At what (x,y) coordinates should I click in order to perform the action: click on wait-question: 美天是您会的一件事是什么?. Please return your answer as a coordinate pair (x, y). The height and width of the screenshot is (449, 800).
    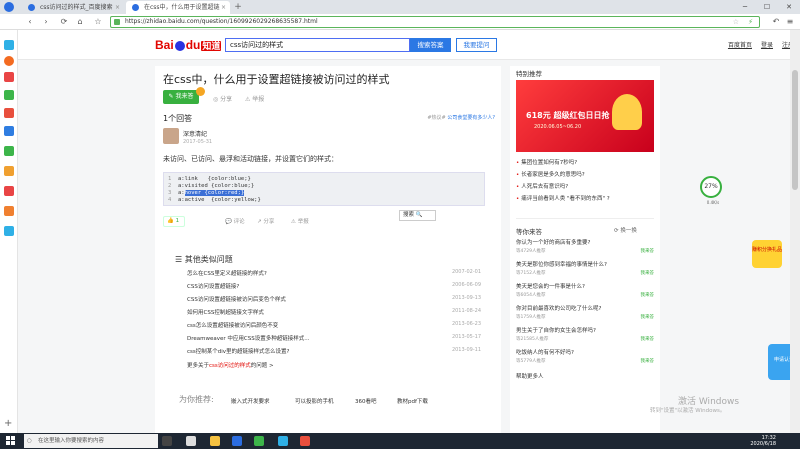
    Looking at the image, I should click on (550, 286).